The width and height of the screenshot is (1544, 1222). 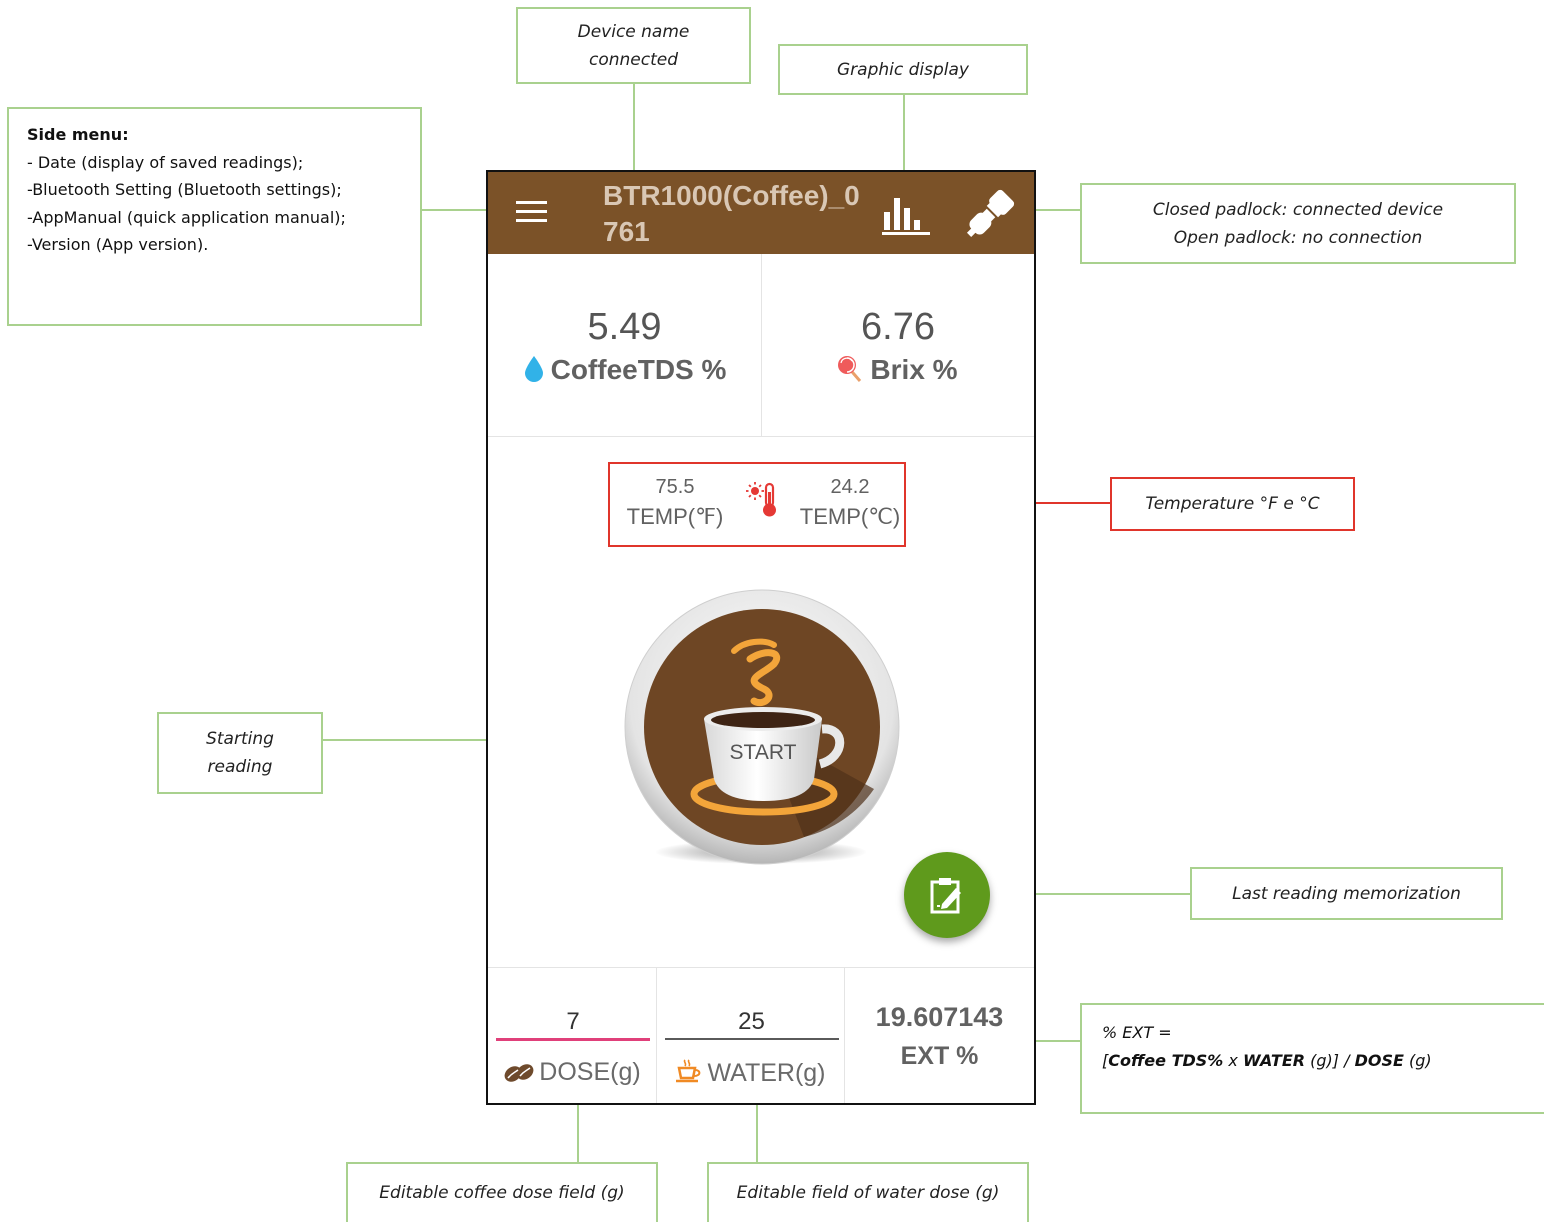 I want to click on coffee-tds-label: CoffeeTDS %, so click(x=638, y=369).